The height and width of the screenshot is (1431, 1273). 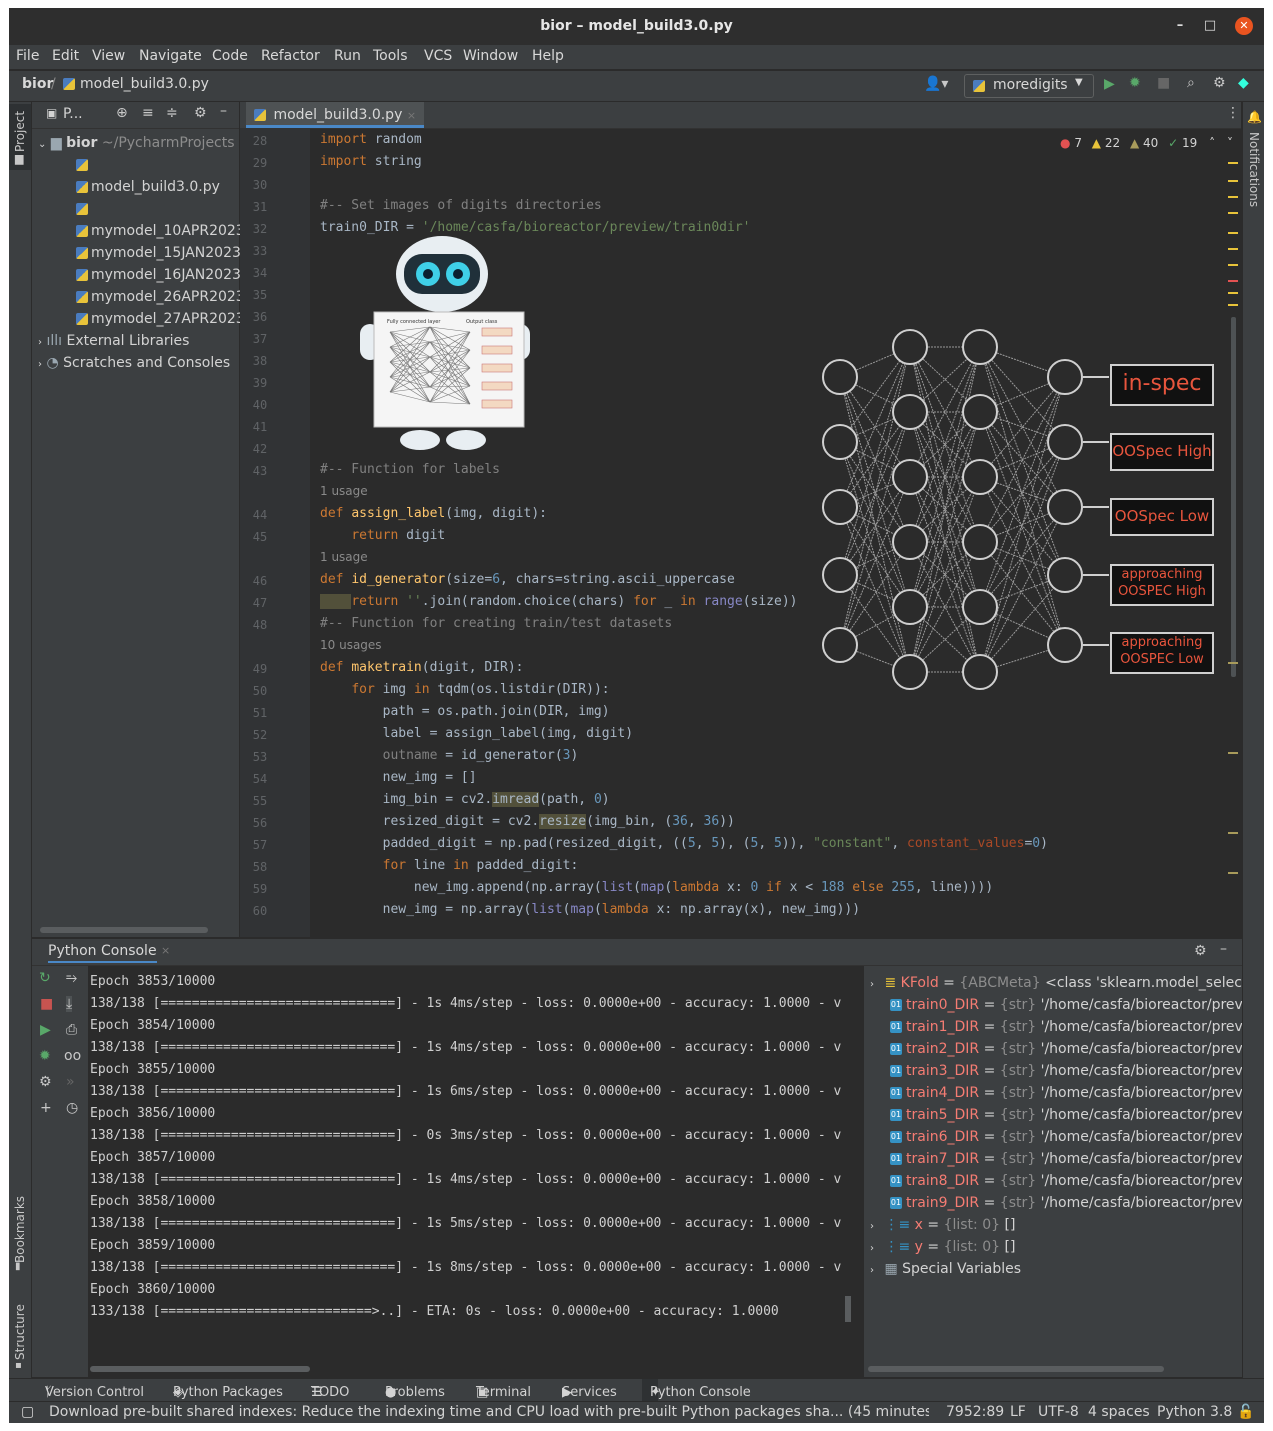 What do you see at coordinates (71, 1030) in the screenshot?
I see `print-icon: ⎙` at bounding box center [71, 1030].